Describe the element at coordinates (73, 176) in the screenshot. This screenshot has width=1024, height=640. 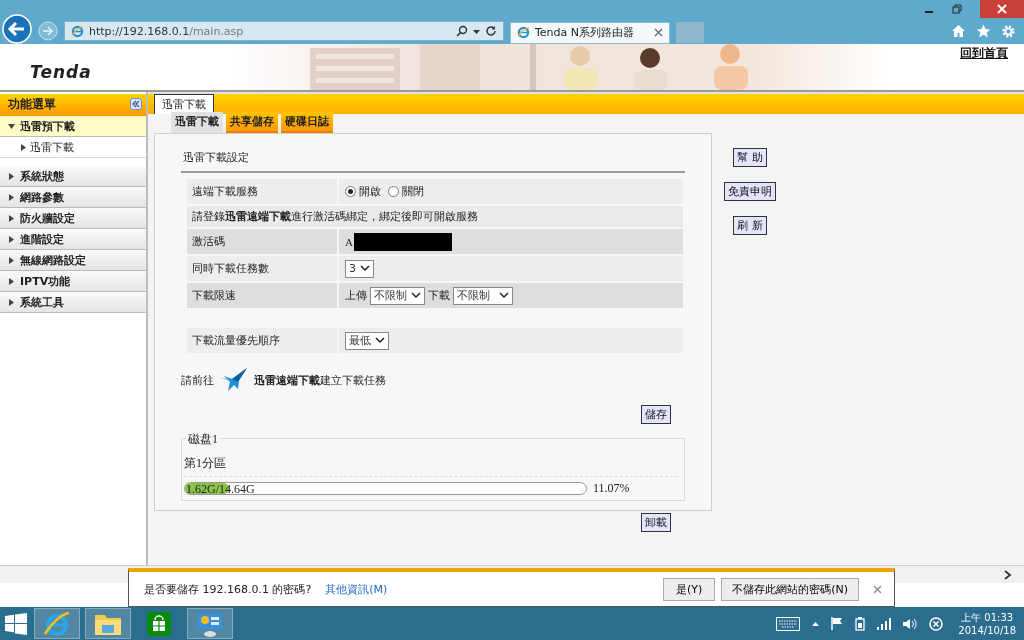
I see `menu-item: 系統狀態` at that location.